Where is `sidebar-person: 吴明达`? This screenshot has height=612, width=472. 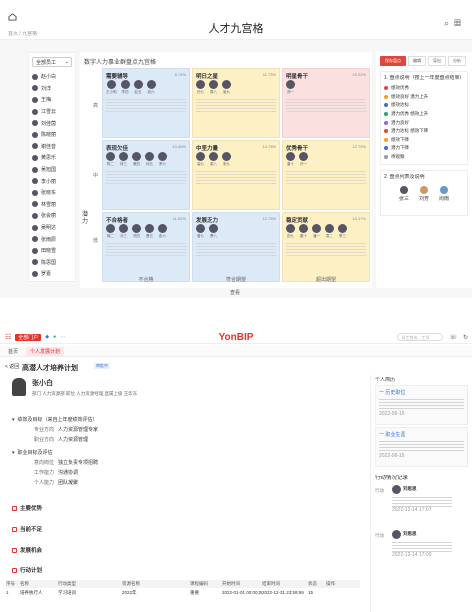 sidebar-person: 吴明达 is located at coordinates (53, 228).